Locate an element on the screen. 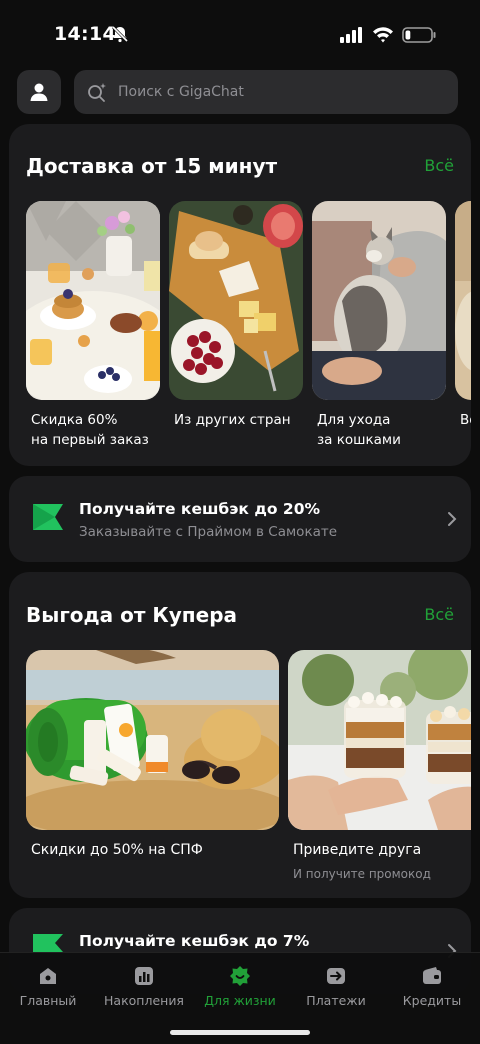 This screenshot has width=480, height=1044. delivery-tile-imported is located at coordinates (236, 300).